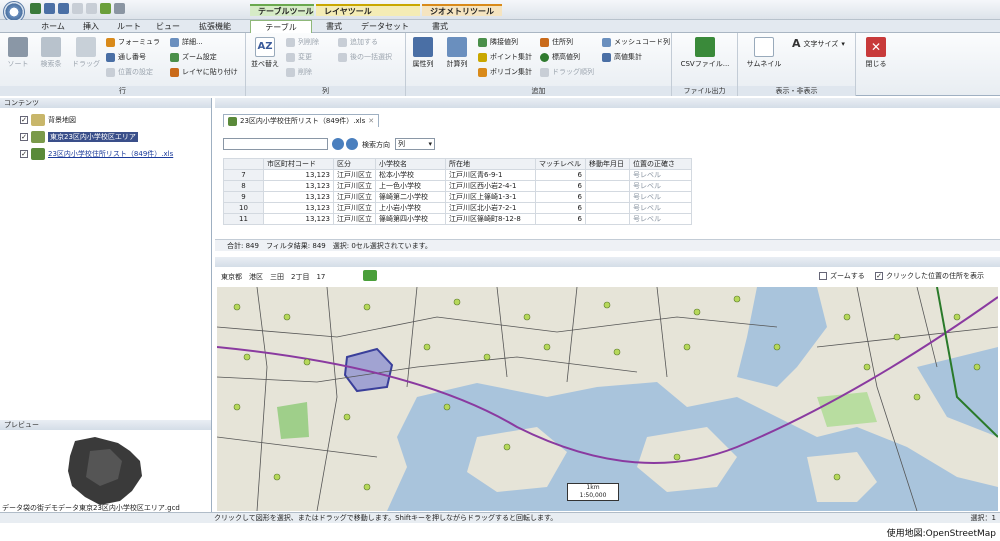 This screenshot has height=541, width=1000. I want to click on tab-format-layer: 書式, so click(334, 26).